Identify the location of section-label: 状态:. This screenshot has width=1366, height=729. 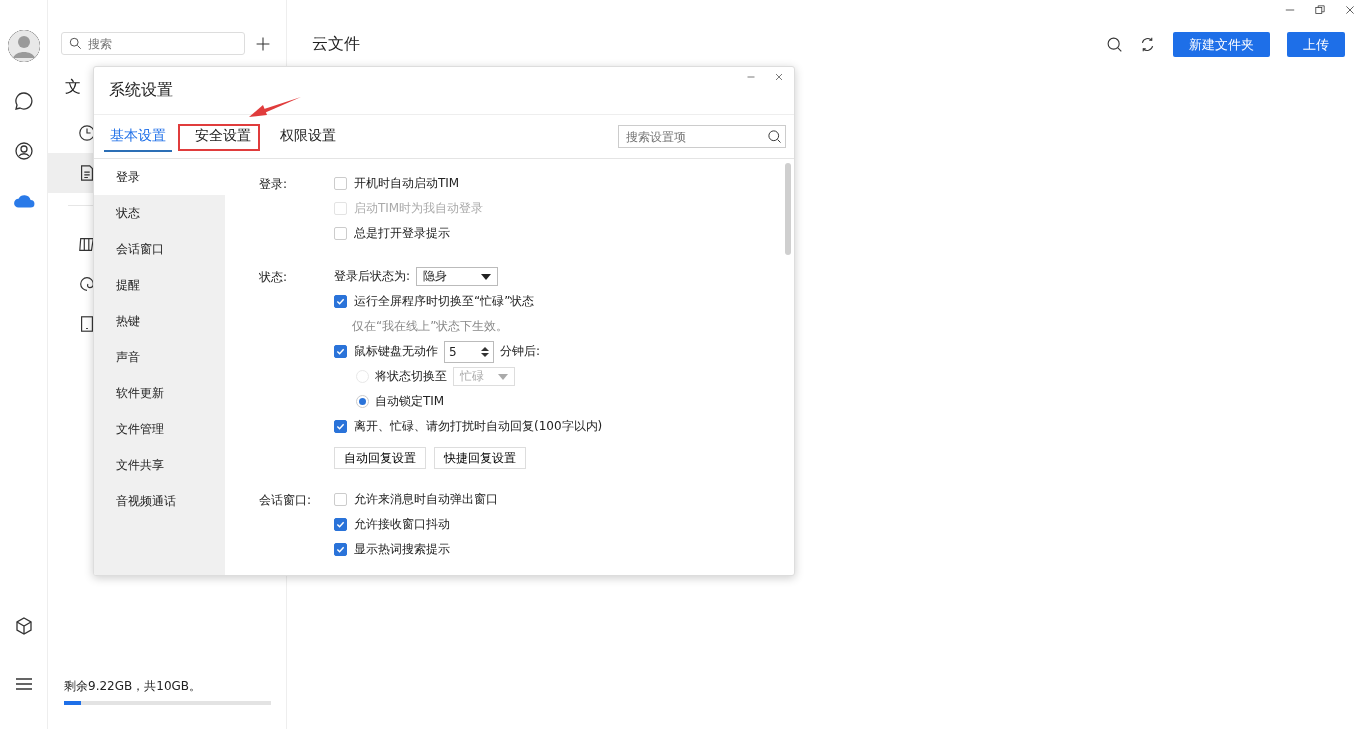
(273, 277).